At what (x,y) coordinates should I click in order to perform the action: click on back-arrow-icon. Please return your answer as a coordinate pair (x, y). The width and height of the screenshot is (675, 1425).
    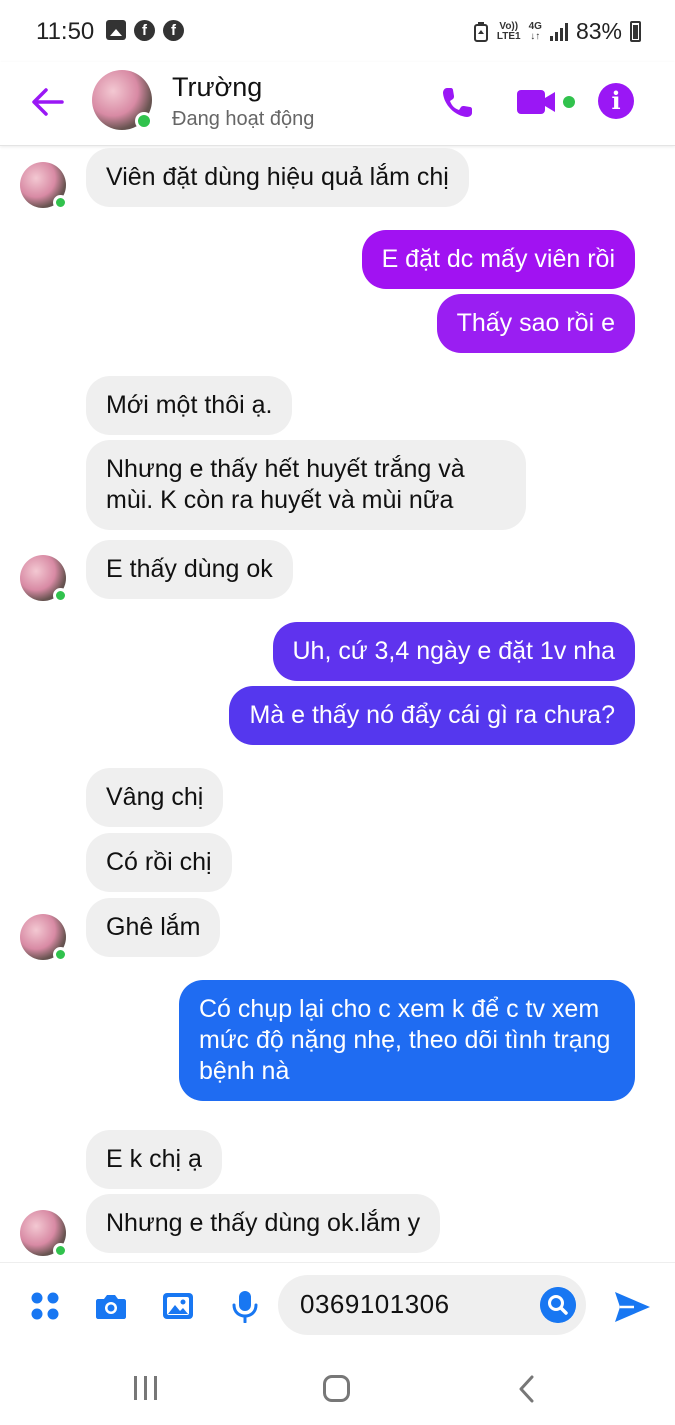
    Looking at the image, I should click on (48, 102).